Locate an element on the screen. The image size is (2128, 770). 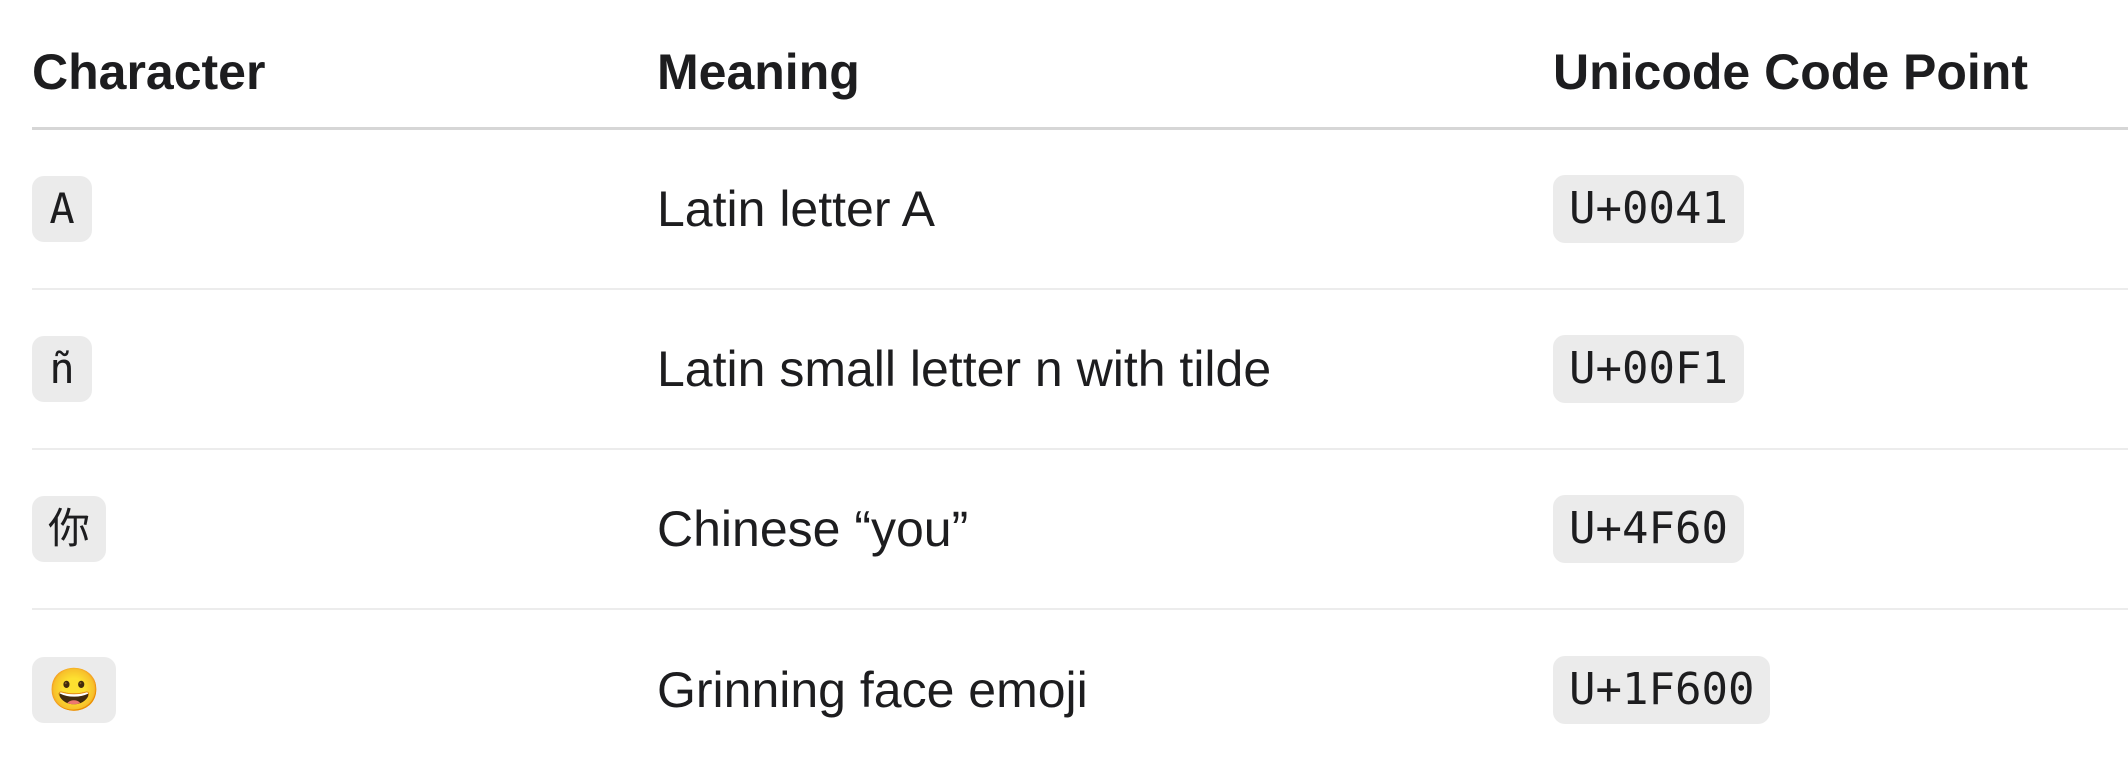
code-point-chip: U+4F60 is located at coordinates (1648, 529).